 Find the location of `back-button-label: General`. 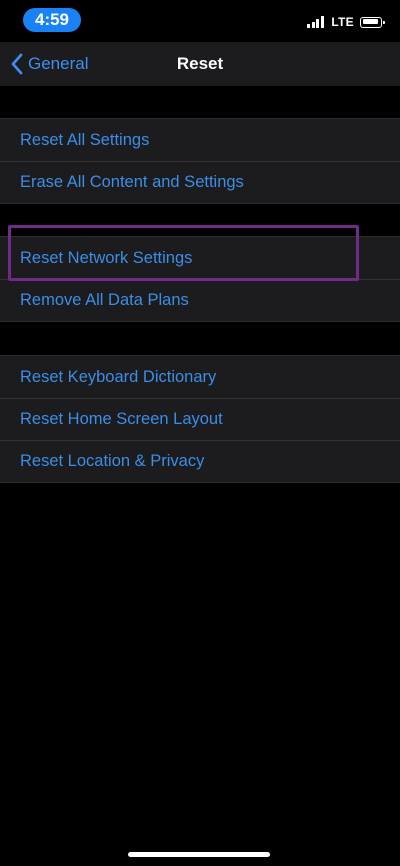

back-button-label: General is located at coordinates (58, 63).